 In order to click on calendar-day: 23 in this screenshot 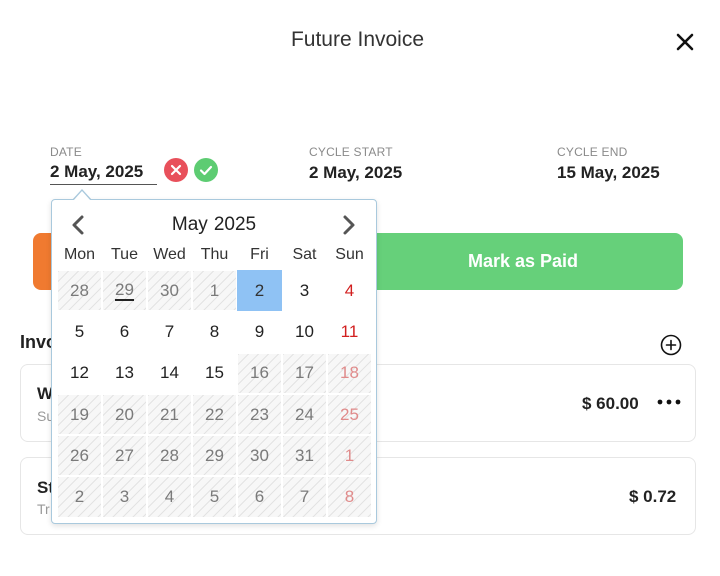, I will do `click(259, 414)`.